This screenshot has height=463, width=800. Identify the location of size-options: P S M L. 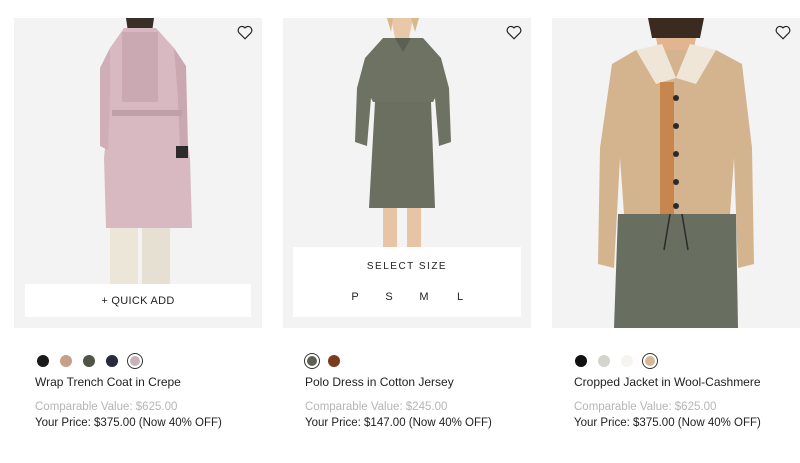
(407, 298).